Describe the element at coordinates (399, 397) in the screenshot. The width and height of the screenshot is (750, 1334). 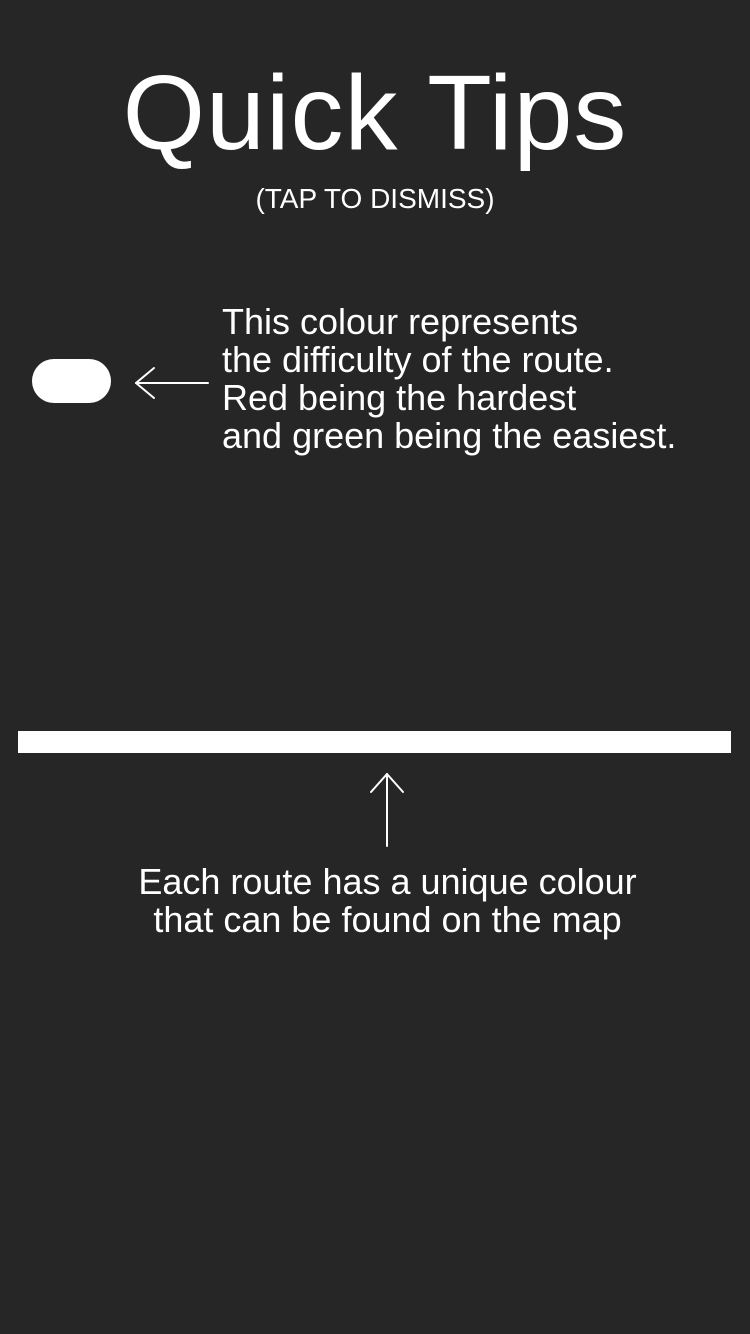
I see `difficulty-tip-line: Red being the hardest` at that location.